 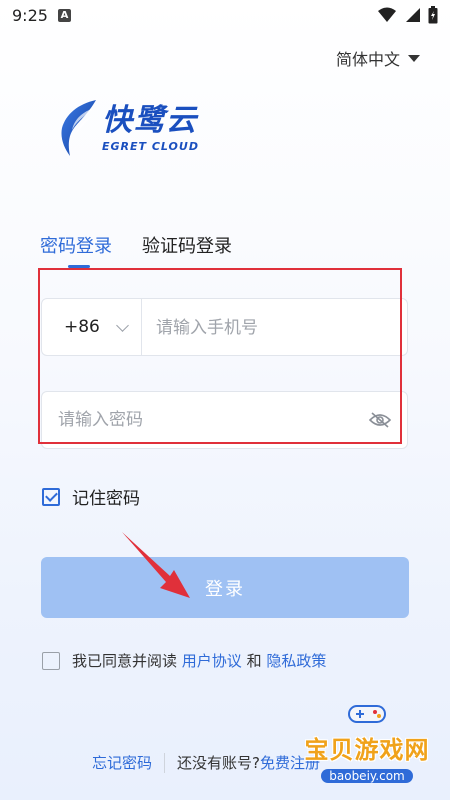 What do you see at coordinates (296, 661) in the screenshot?
I see `privacy-policy-link: 隐私政策` at bounding box center [296, 661].